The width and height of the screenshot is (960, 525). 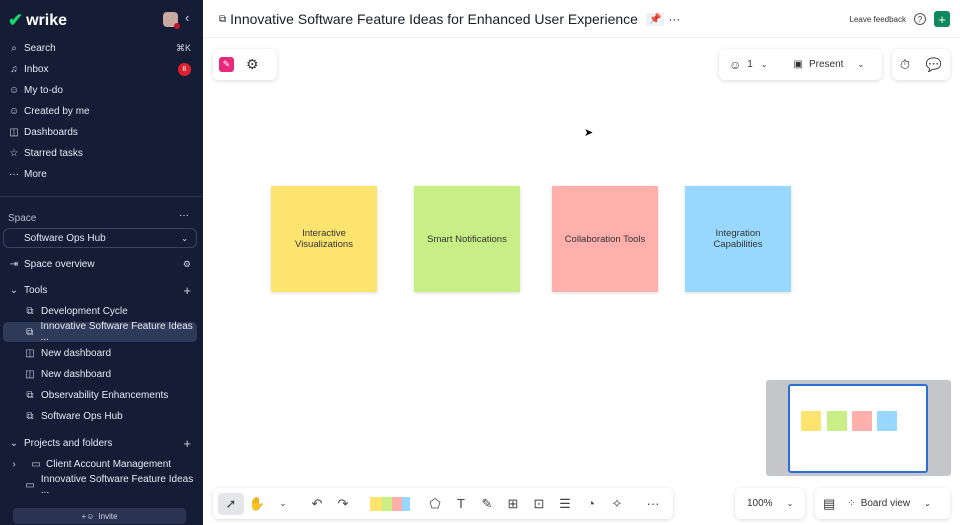 What do you see at coordinates (829, 504) in the screenshot?
I see `frame-icon: ▤` at bounding box center [829, 504].